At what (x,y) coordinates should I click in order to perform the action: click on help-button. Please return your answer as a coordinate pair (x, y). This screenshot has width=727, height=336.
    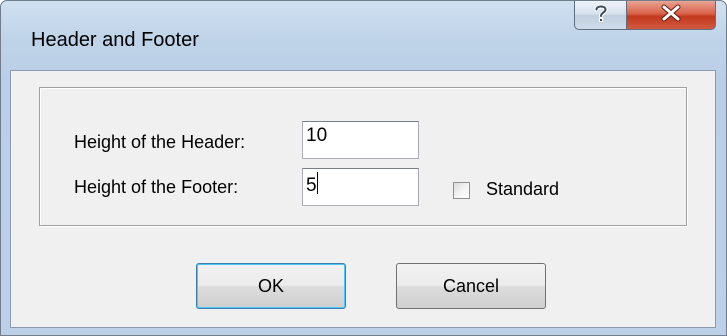
    Looking at the image, I should click on (600, 15).